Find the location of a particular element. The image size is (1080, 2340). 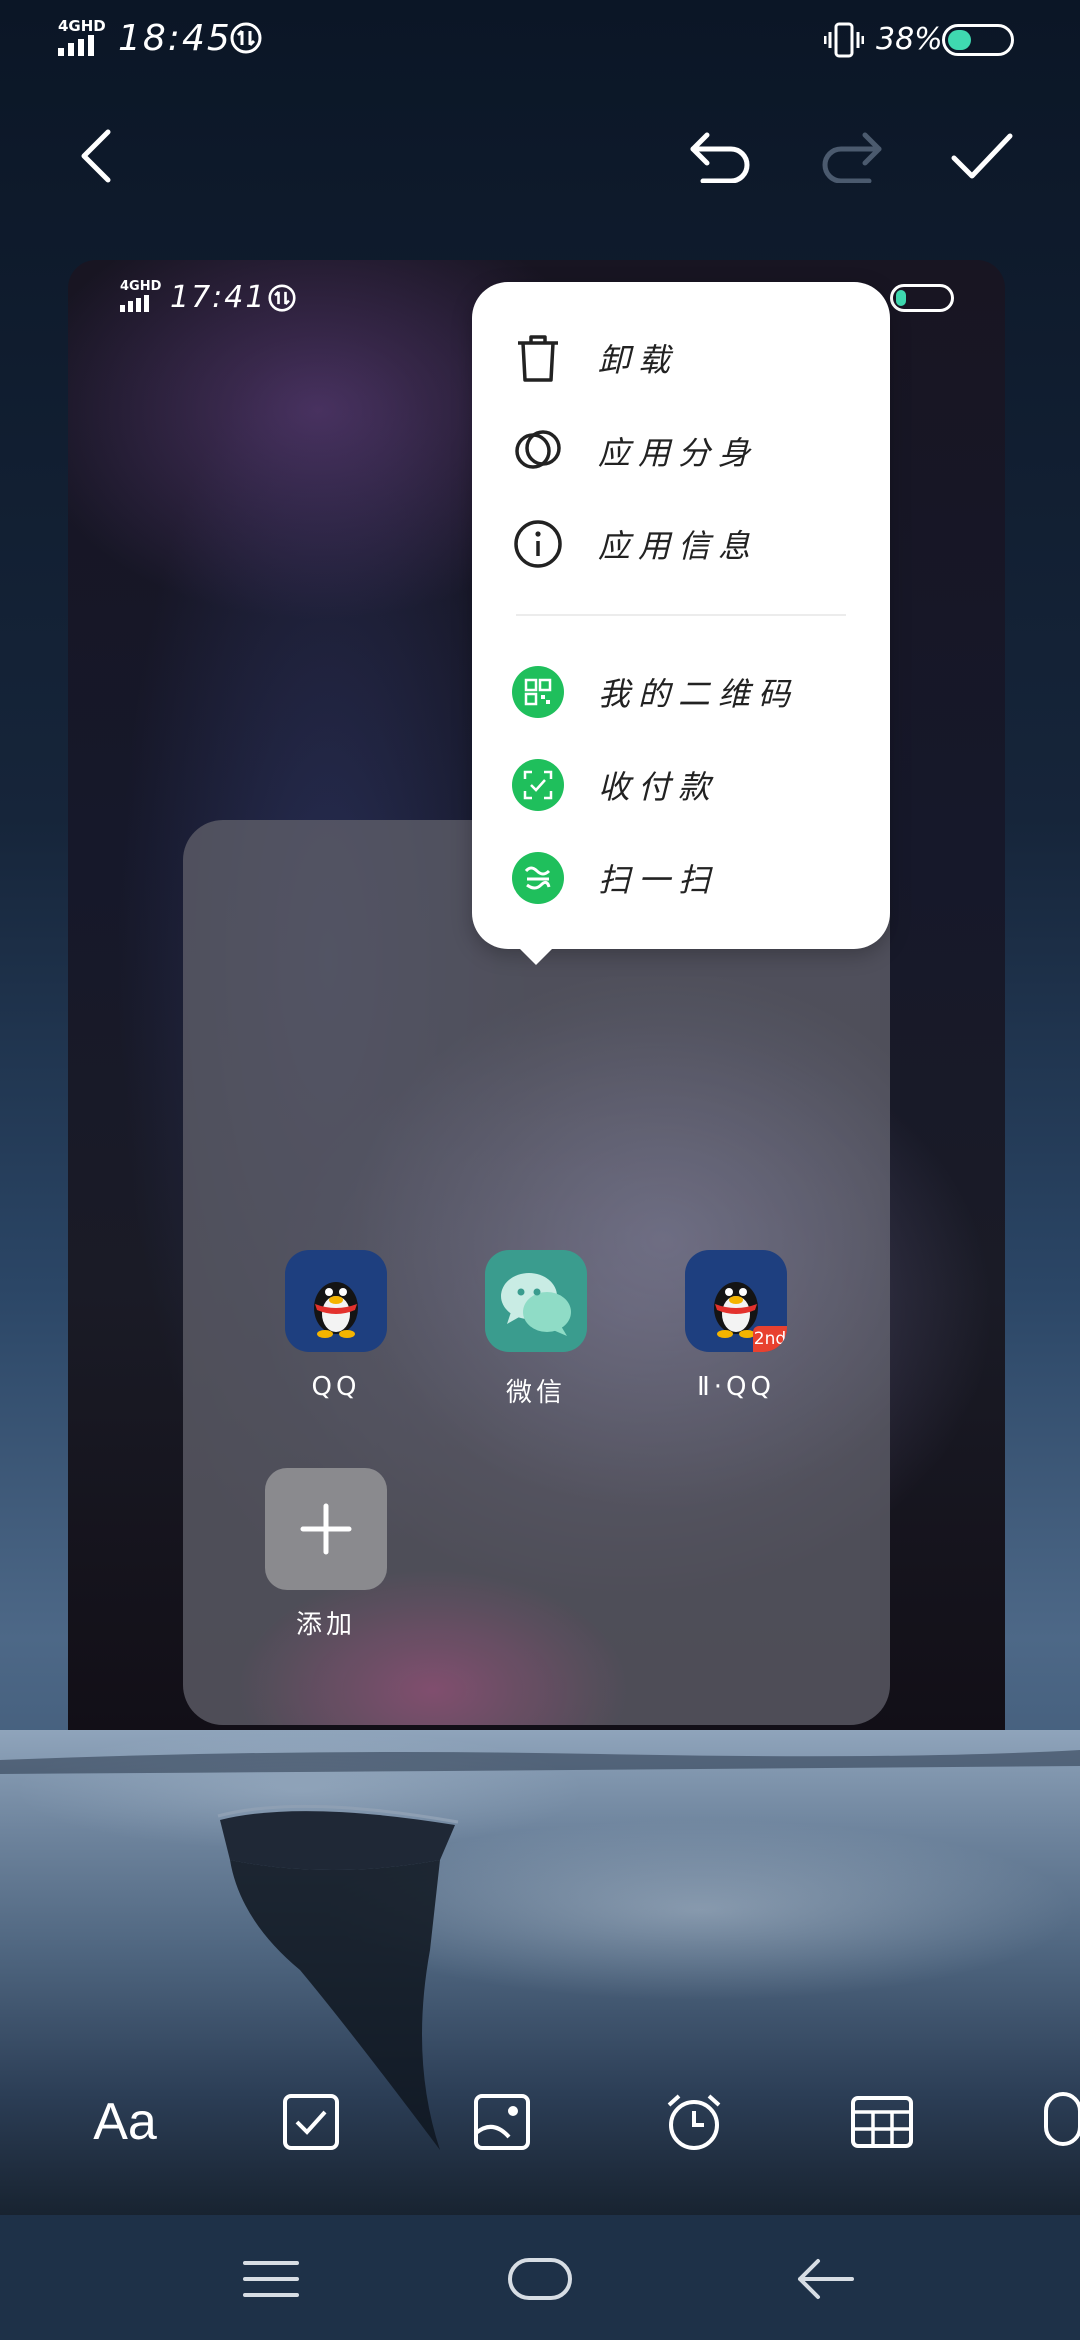

status-time: 18:45 is located at coordinates (175, 38).